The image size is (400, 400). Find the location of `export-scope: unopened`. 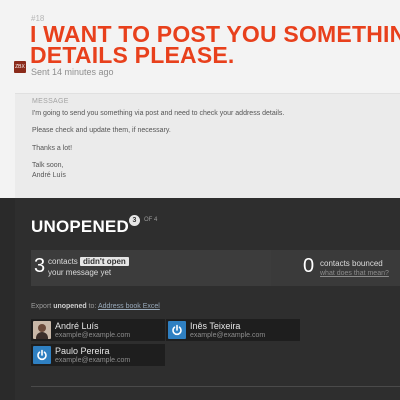

export-scope: unopened is located at coordinates (70, 306).